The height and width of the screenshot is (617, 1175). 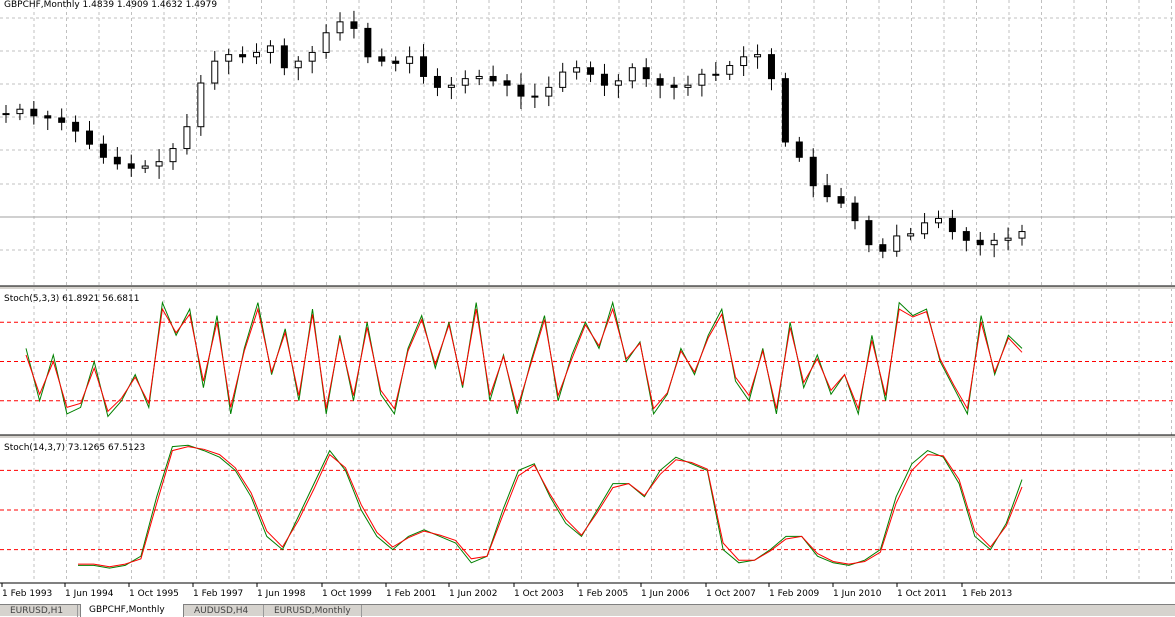 What do you see at coordinates (218, 594) in the screenshot?
I see `x-tick-label: 1 Feb 1997` at bounding box center [218, 594].